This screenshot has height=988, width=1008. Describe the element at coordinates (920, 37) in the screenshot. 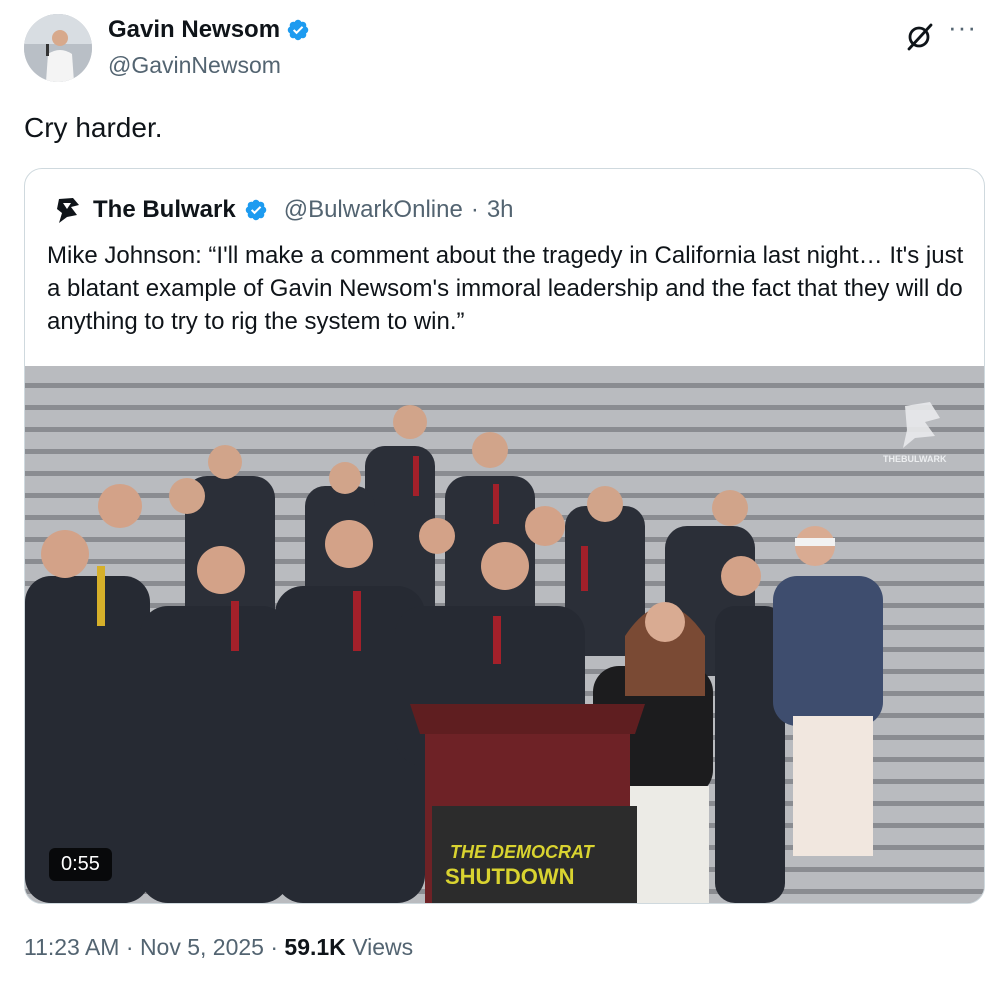

I see `grok-icon` at that location.